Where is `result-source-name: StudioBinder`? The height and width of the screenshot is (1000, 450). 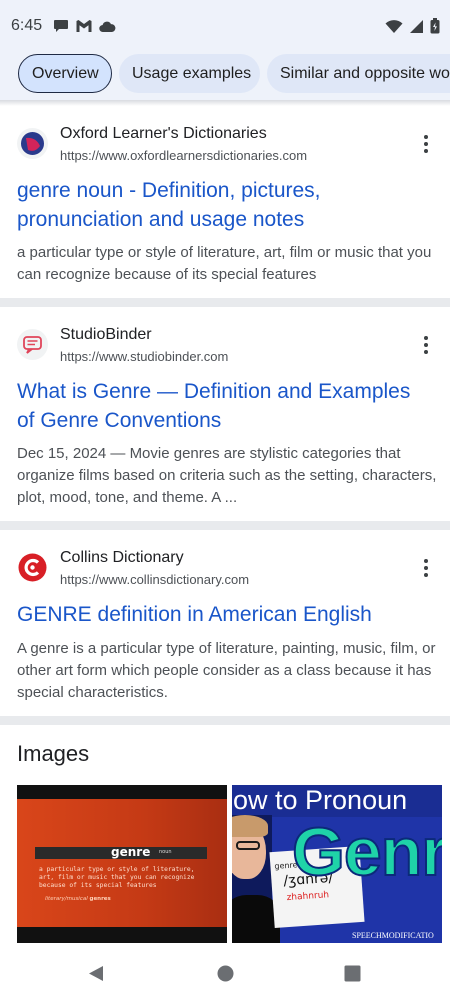
result-source-name: StudioBinder is located at coordinates (106, 334).